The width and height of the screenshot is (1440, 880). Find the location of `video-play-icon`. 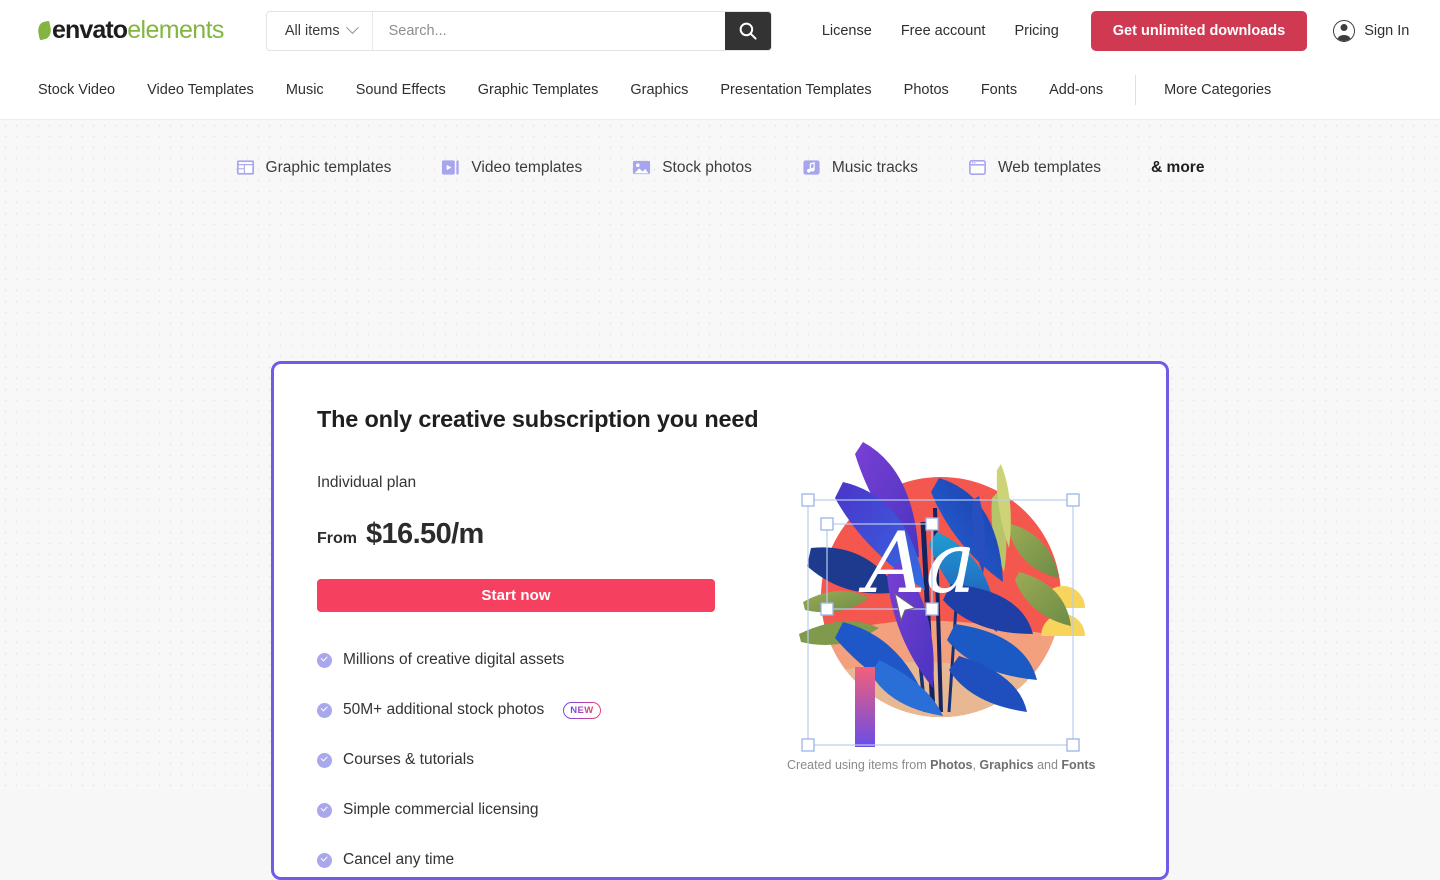

video-play-icon is located at coordinates (450, 167).